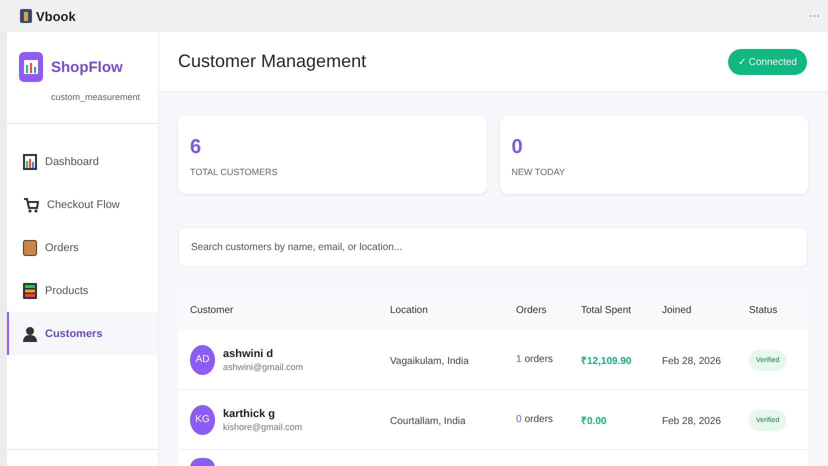 The image size is (828, 466). What do you see at coordinates (82, 290) in the screenshot?
I see `nav-item: Products` at bounding box center [82, 290].